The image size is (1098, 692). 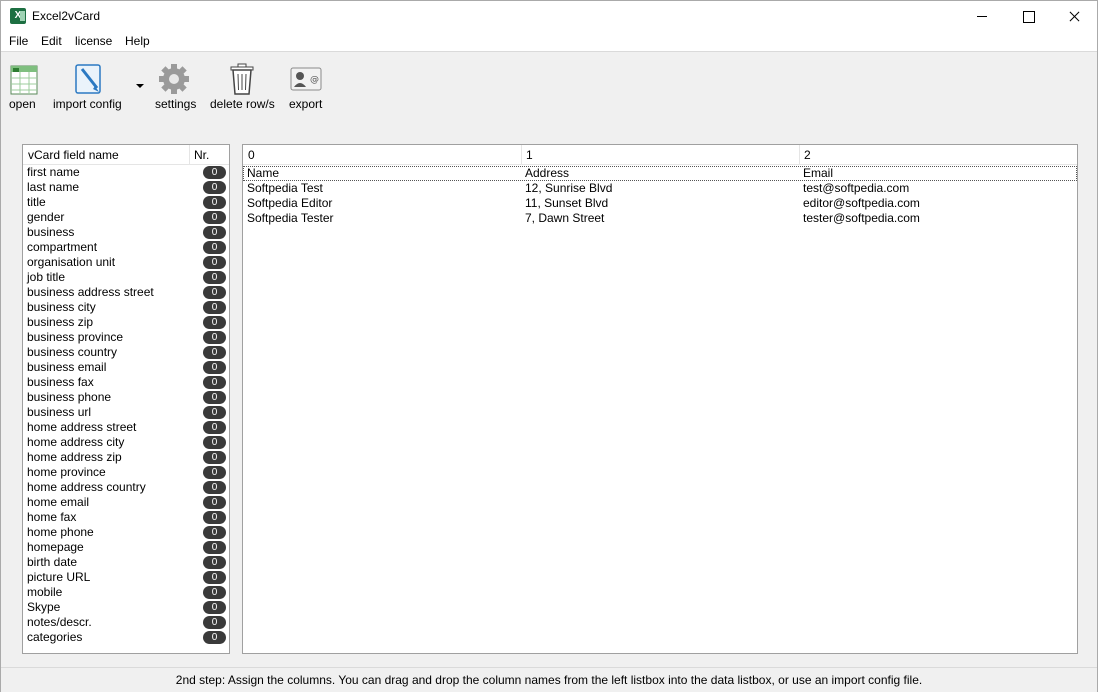 I want to click on field-list-item: business 0, so click(x=126, y=232).